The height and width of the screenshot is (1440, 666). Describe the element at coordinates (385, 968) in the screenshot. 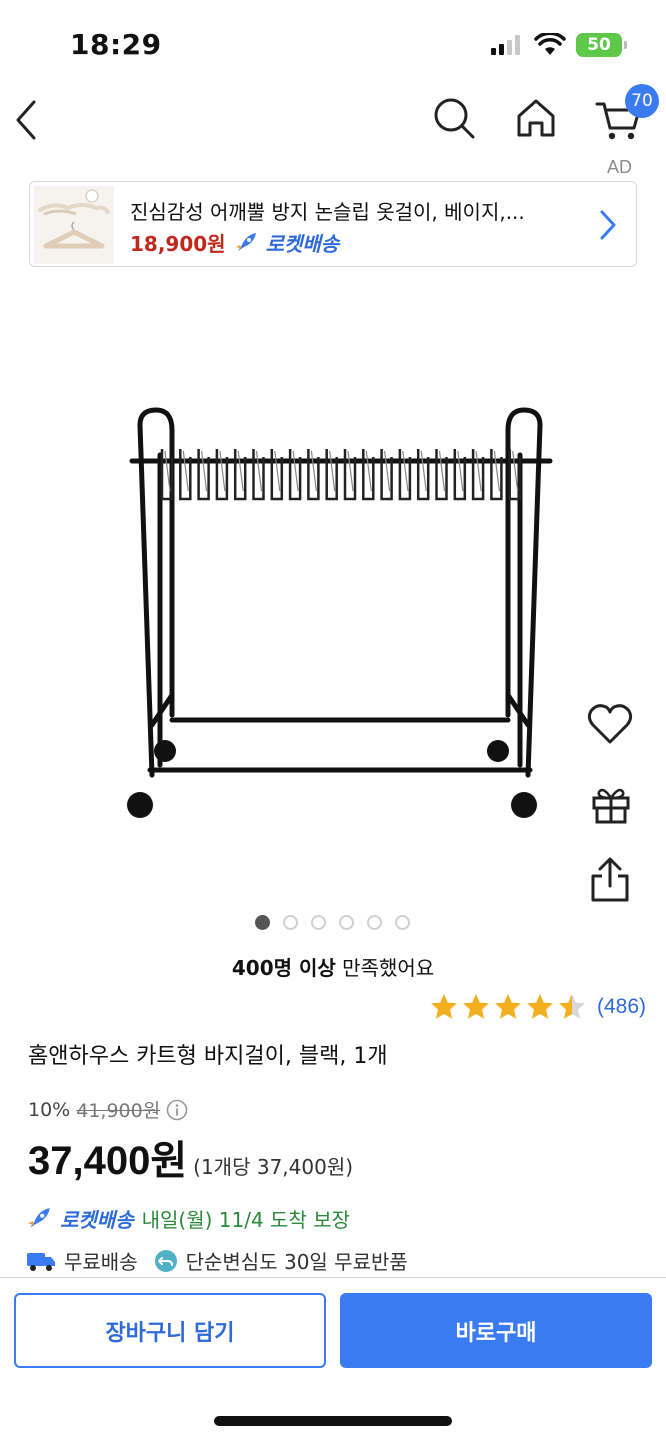

I see `satisfaction-label: 만족했어요` at that location.